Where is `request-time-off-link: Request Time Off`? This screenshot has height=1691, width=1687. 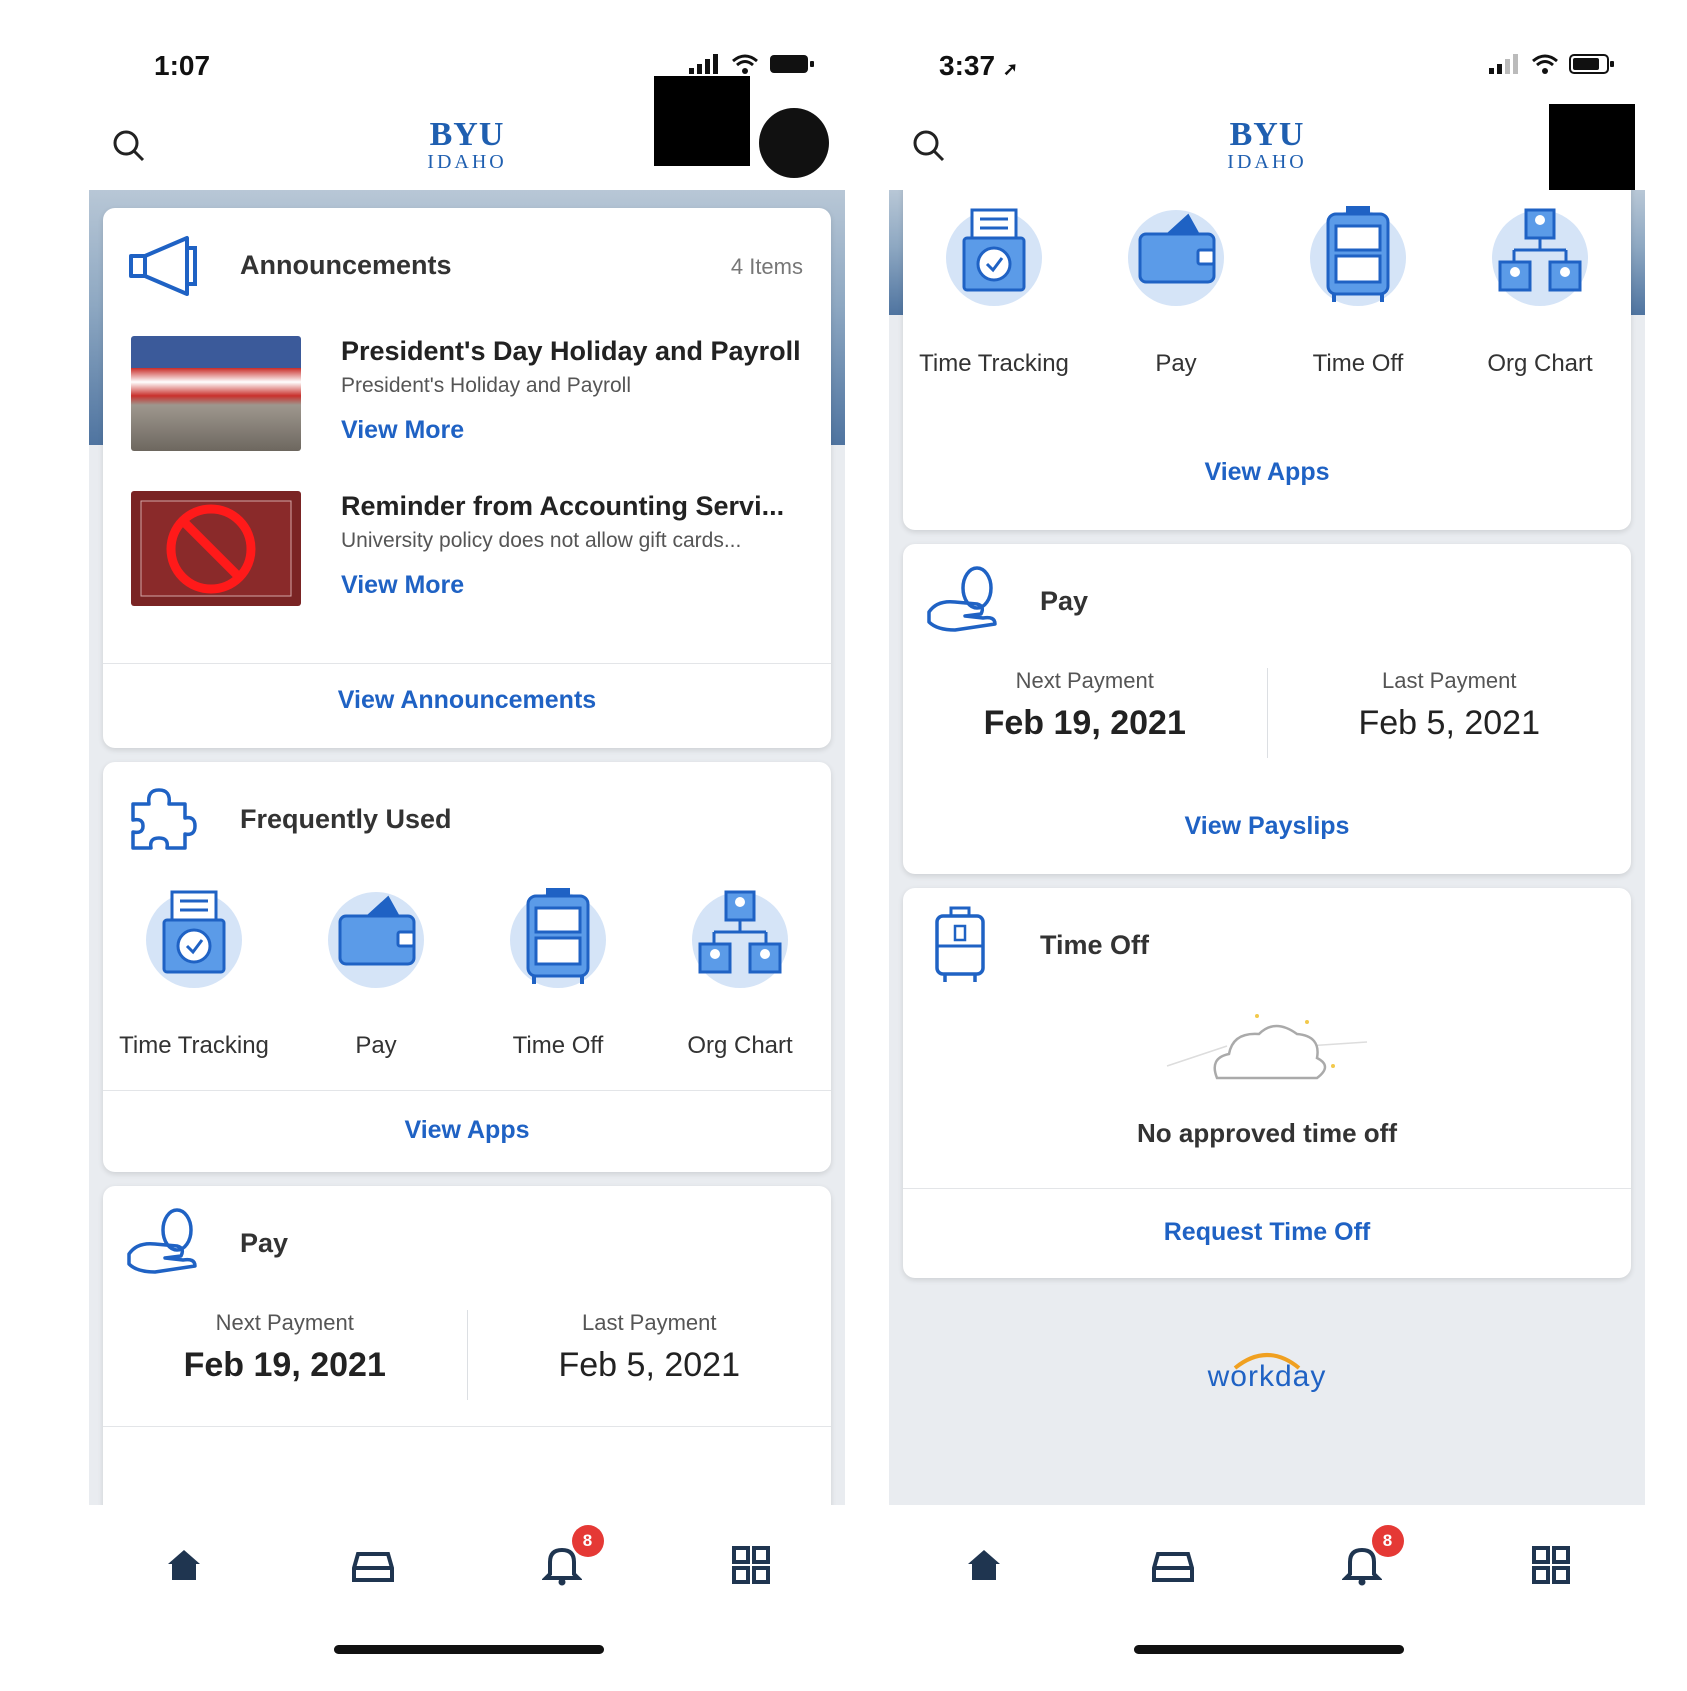
request-time-off-link: Request Time Off is located at coordinates (1267, 1232).